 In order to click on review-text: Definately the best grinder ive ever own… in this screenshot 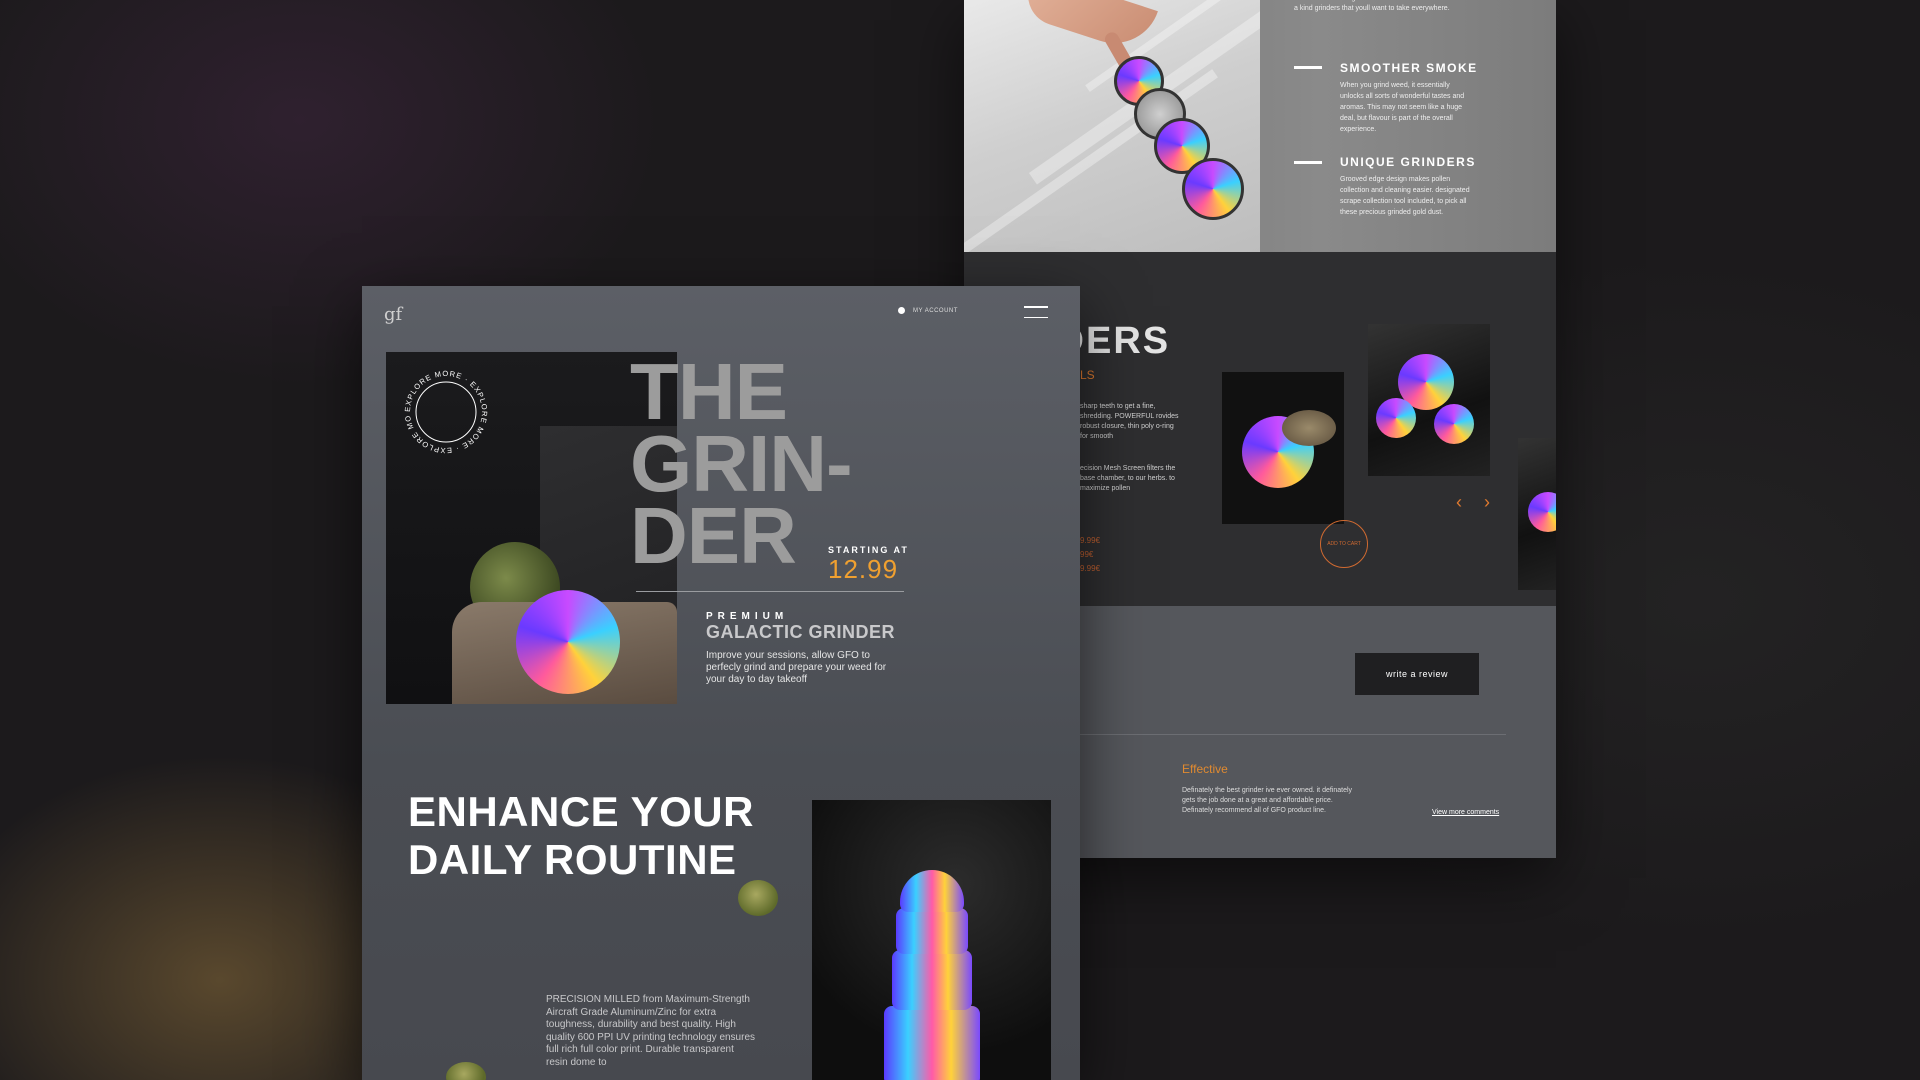, I will do `click(1267, 800)`.